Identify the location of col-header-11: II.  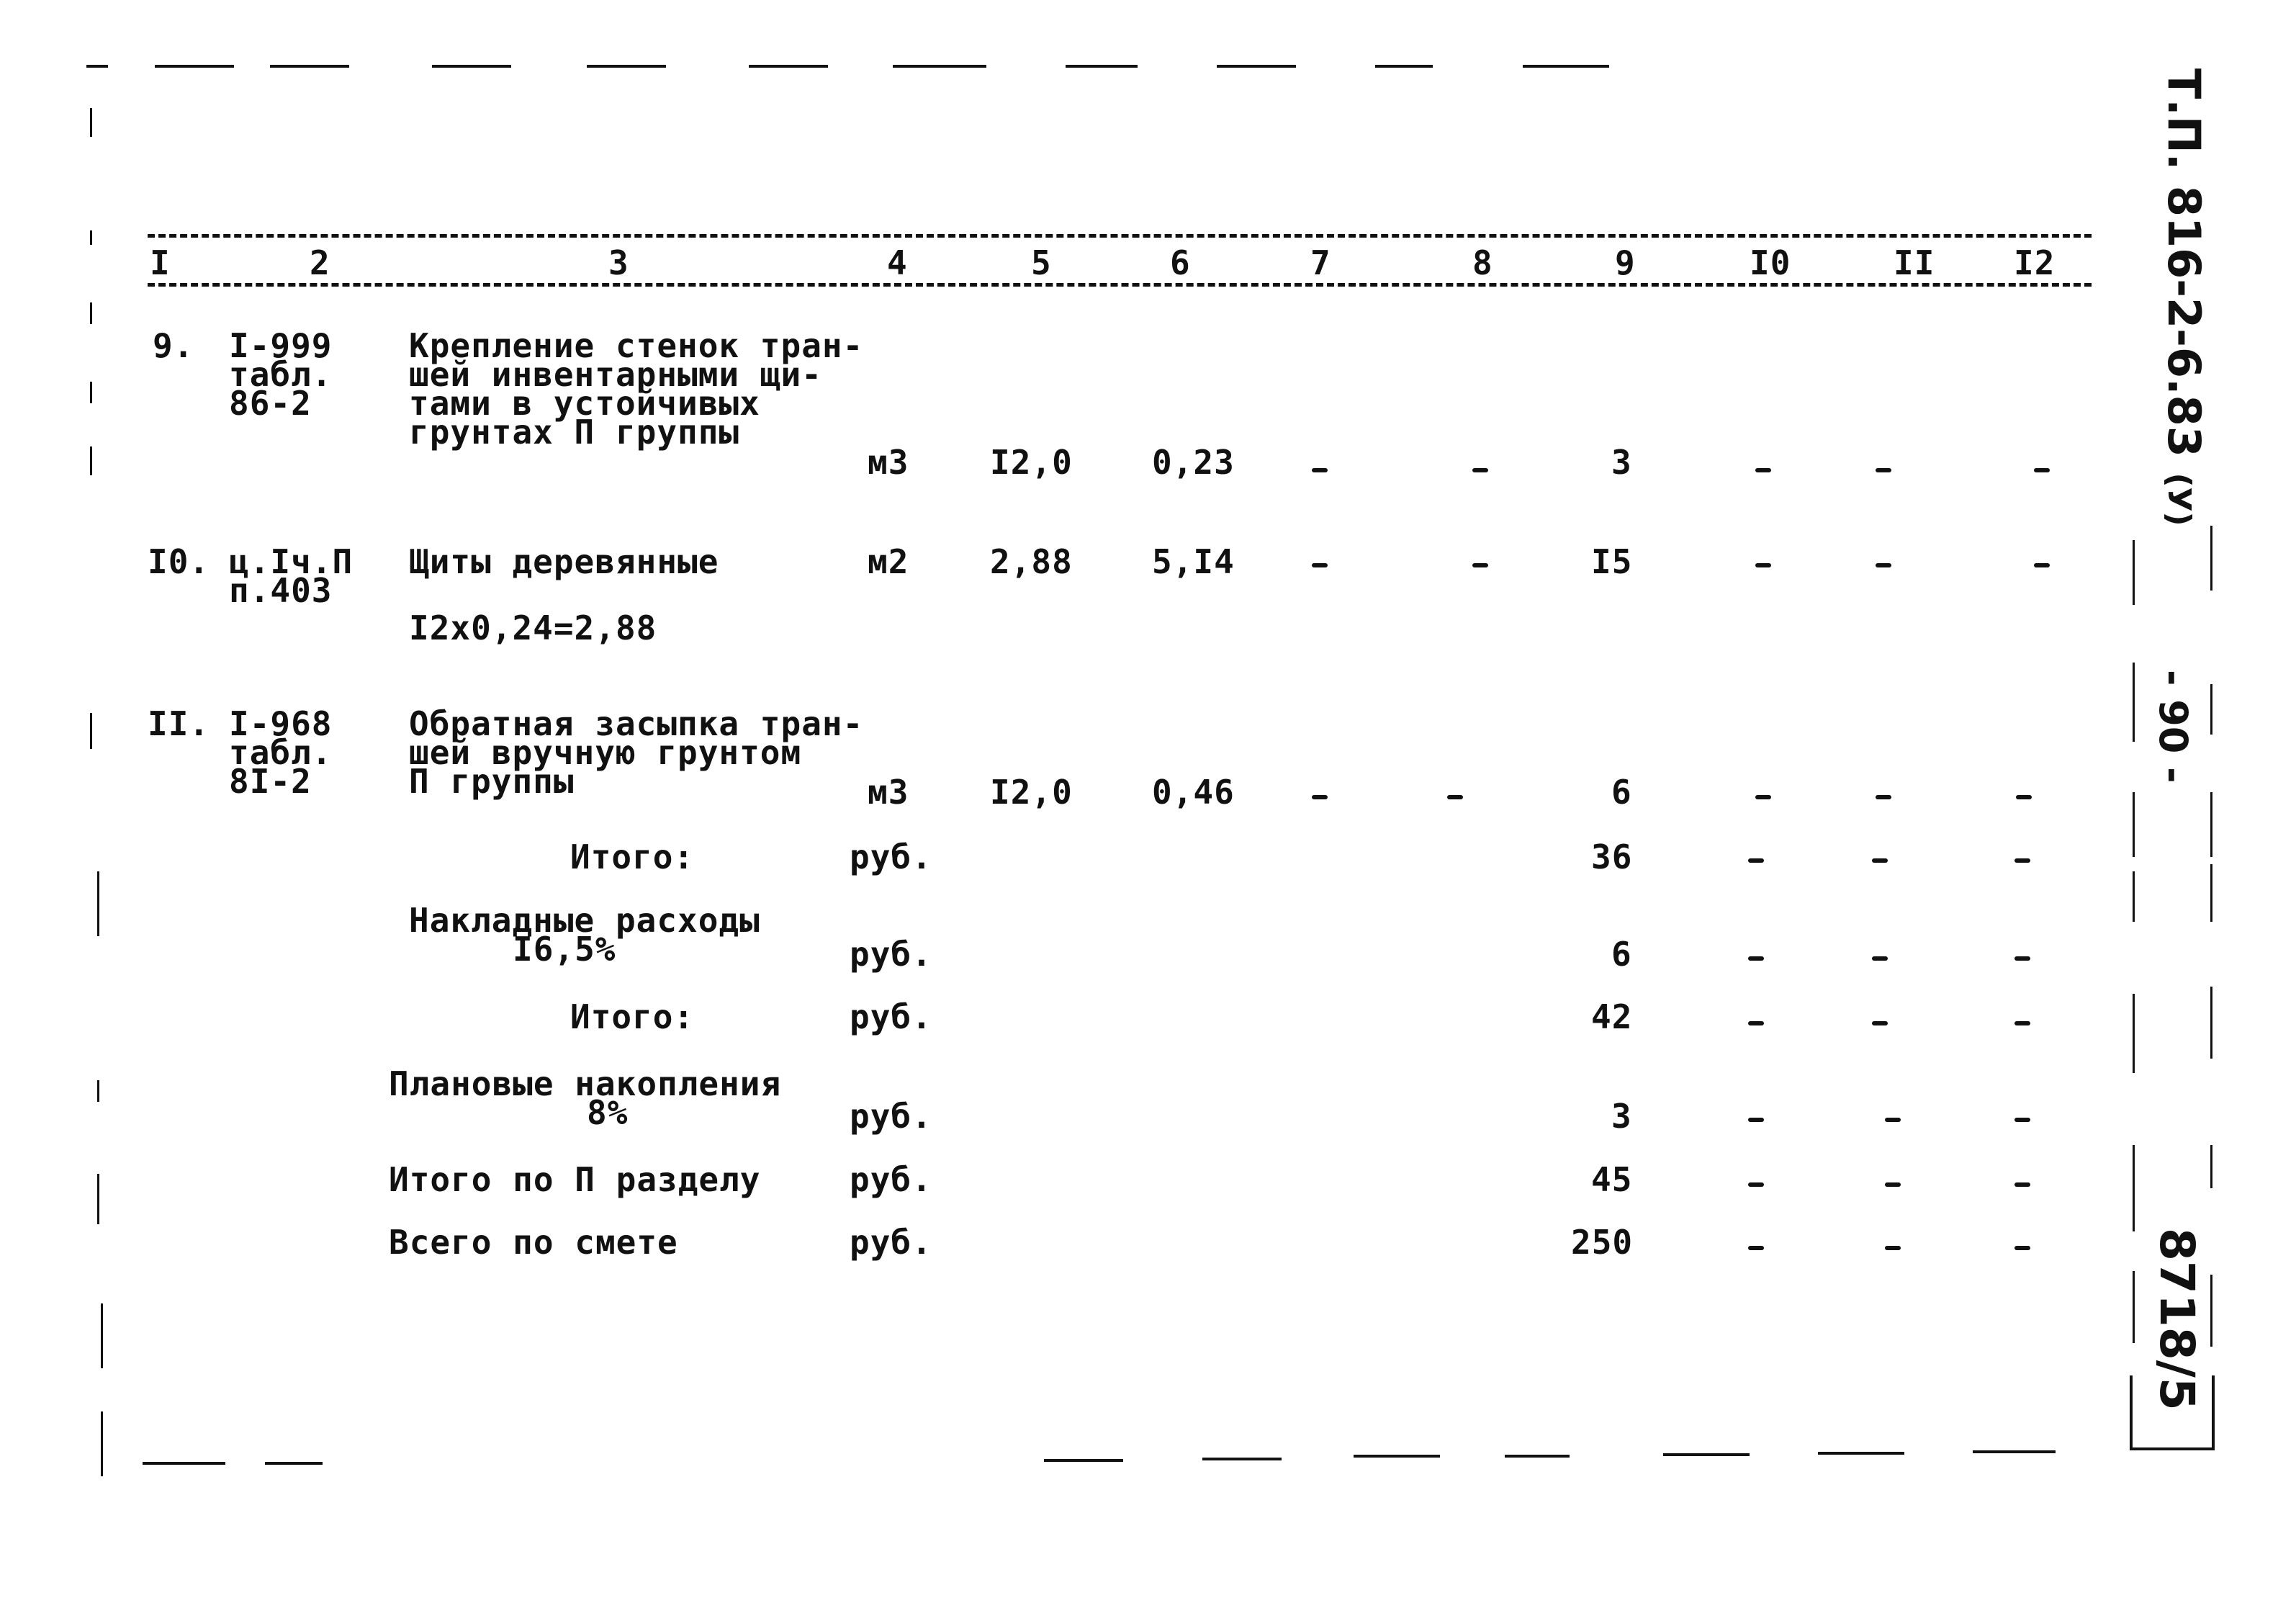
(1915, 262).